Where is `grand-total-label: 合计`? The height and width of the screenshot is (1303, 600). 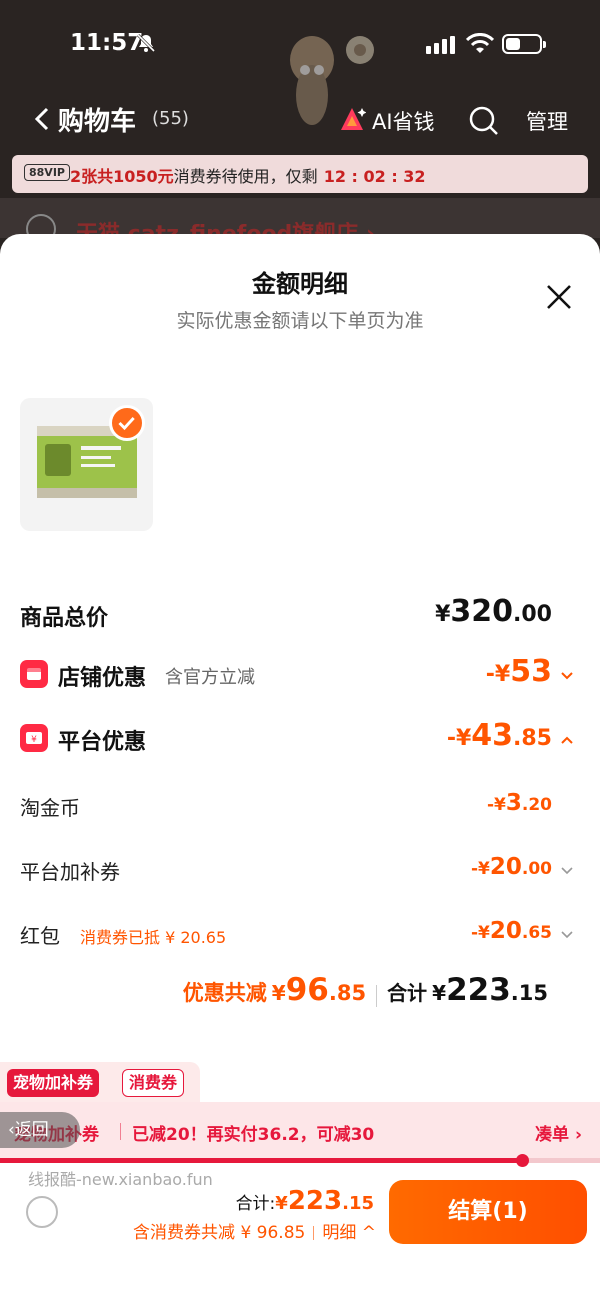 grand-total-label: 合计 is located at coordinates (407, 993).